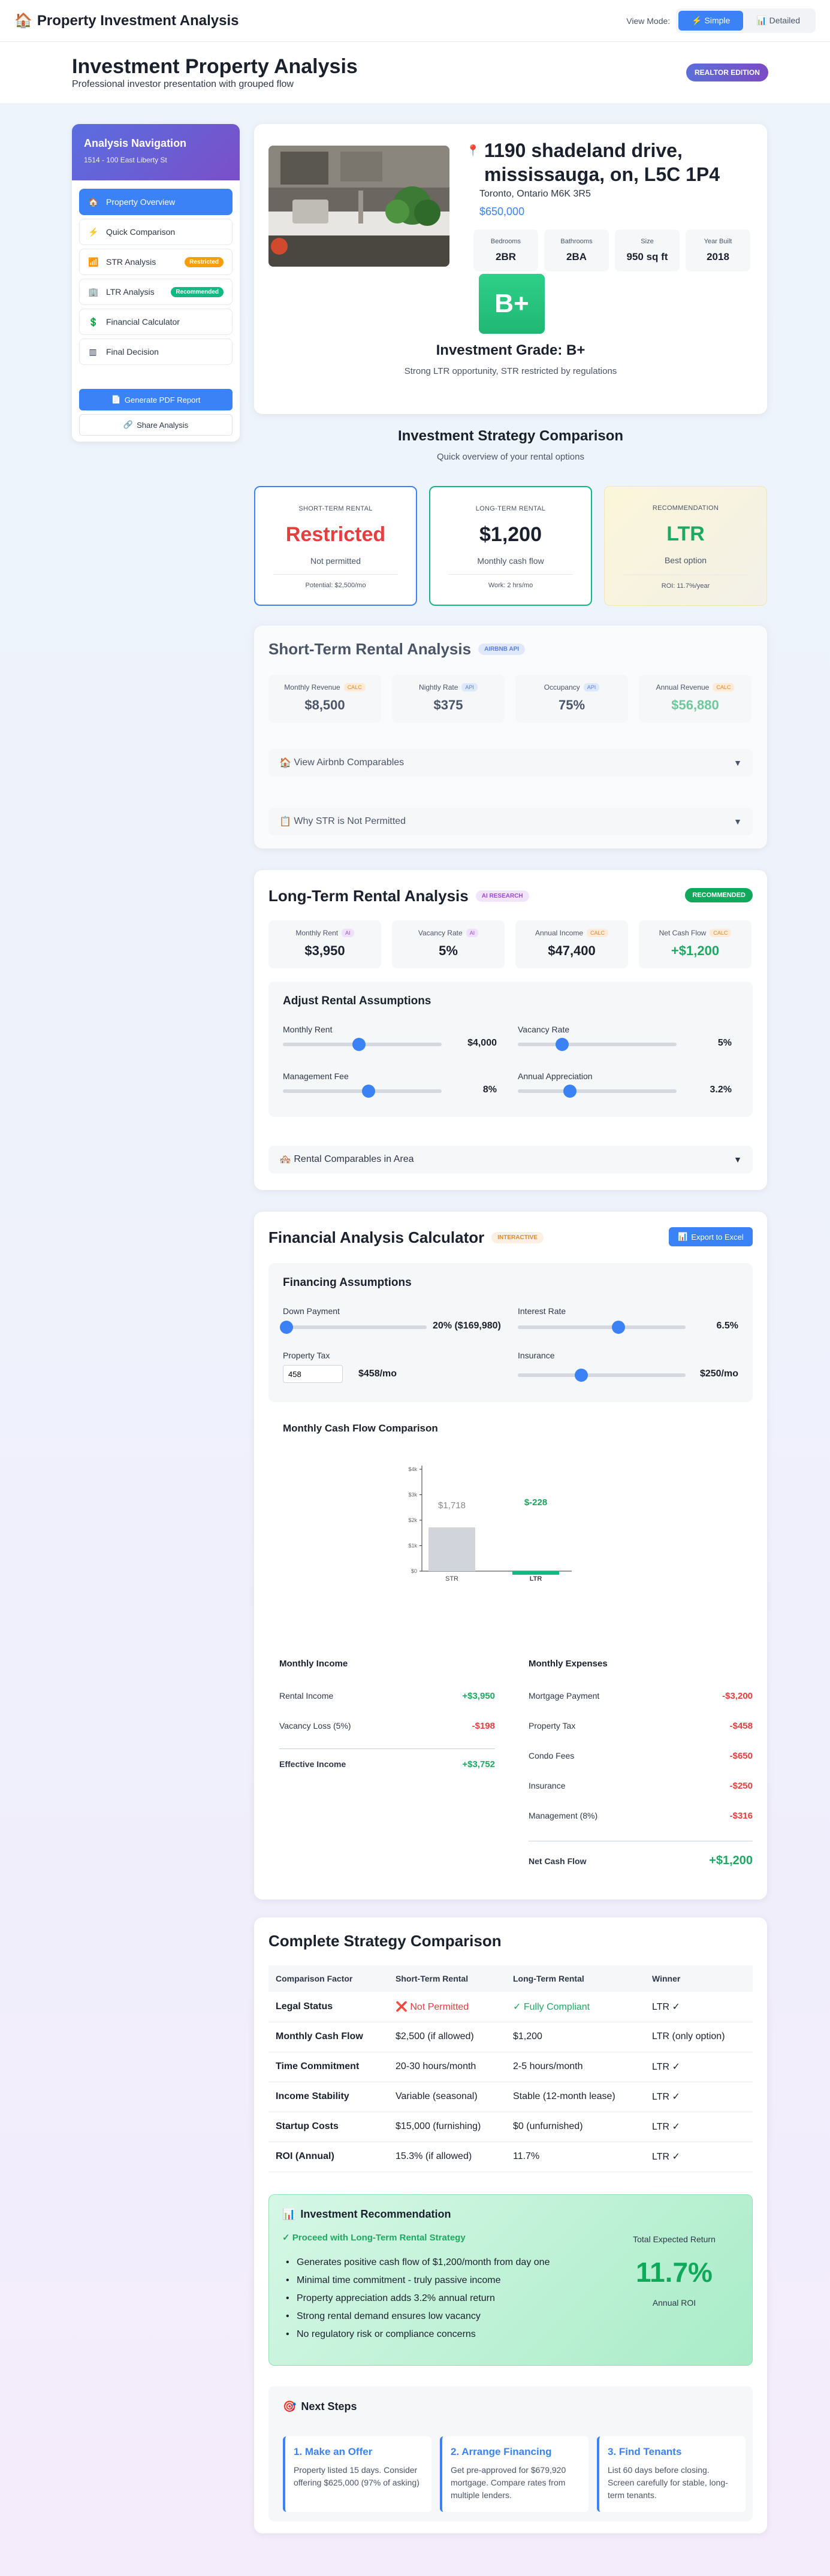 The width and height of the screenshot is (830, 2576). What do you see at coordinates (315, 1726) in the screenshot?
I see `income-row-label: Vacancy Loss (5%)` at bounding box center [315, 1726].